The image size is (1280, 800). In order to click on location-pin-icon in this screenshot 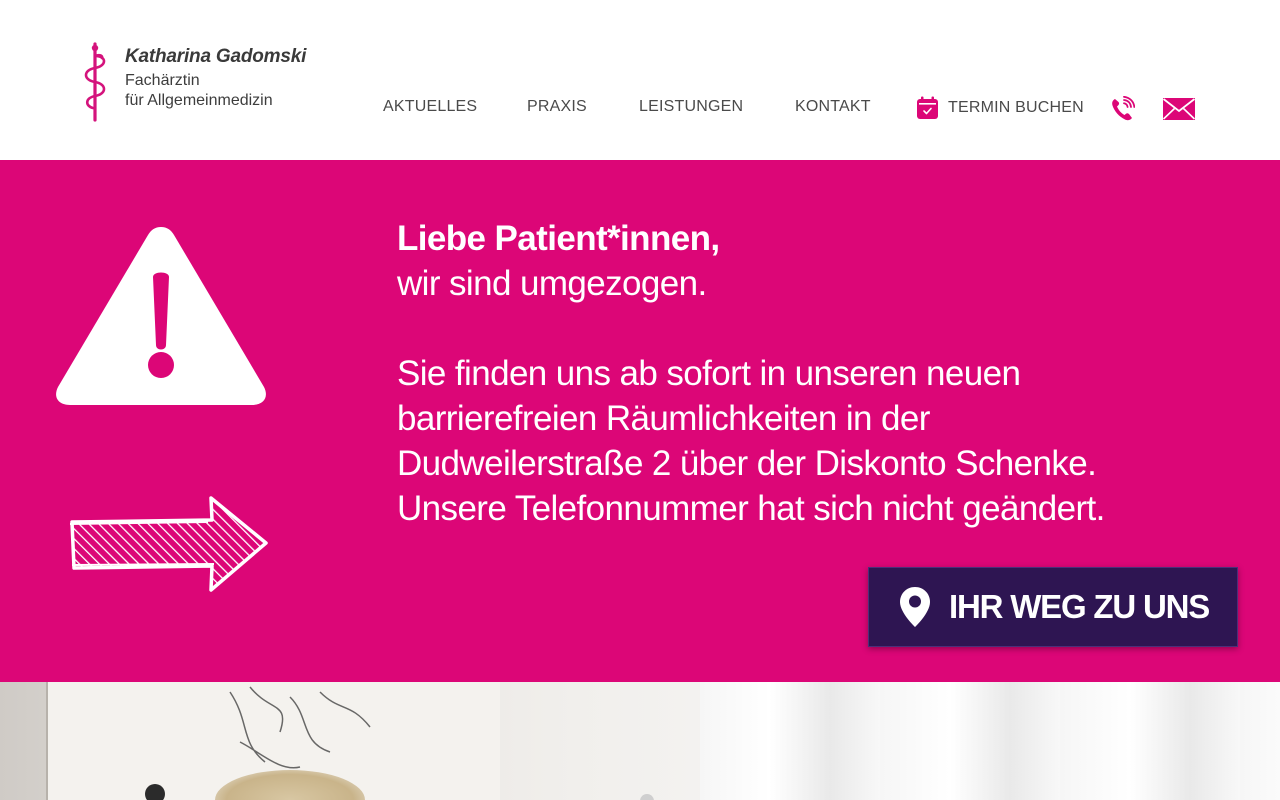, I will do `click(915, 607)`.